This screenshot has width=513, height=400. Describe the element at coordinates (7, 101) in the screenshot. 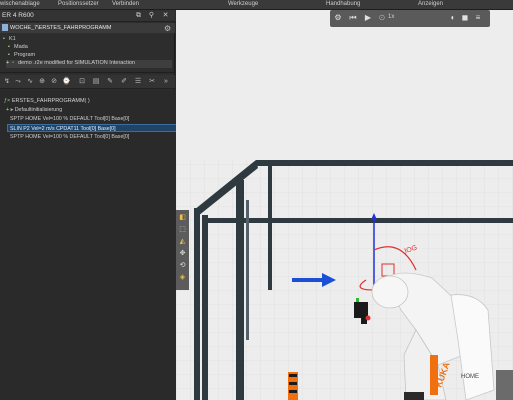

I see `program-icon: ƒ×` at that location.